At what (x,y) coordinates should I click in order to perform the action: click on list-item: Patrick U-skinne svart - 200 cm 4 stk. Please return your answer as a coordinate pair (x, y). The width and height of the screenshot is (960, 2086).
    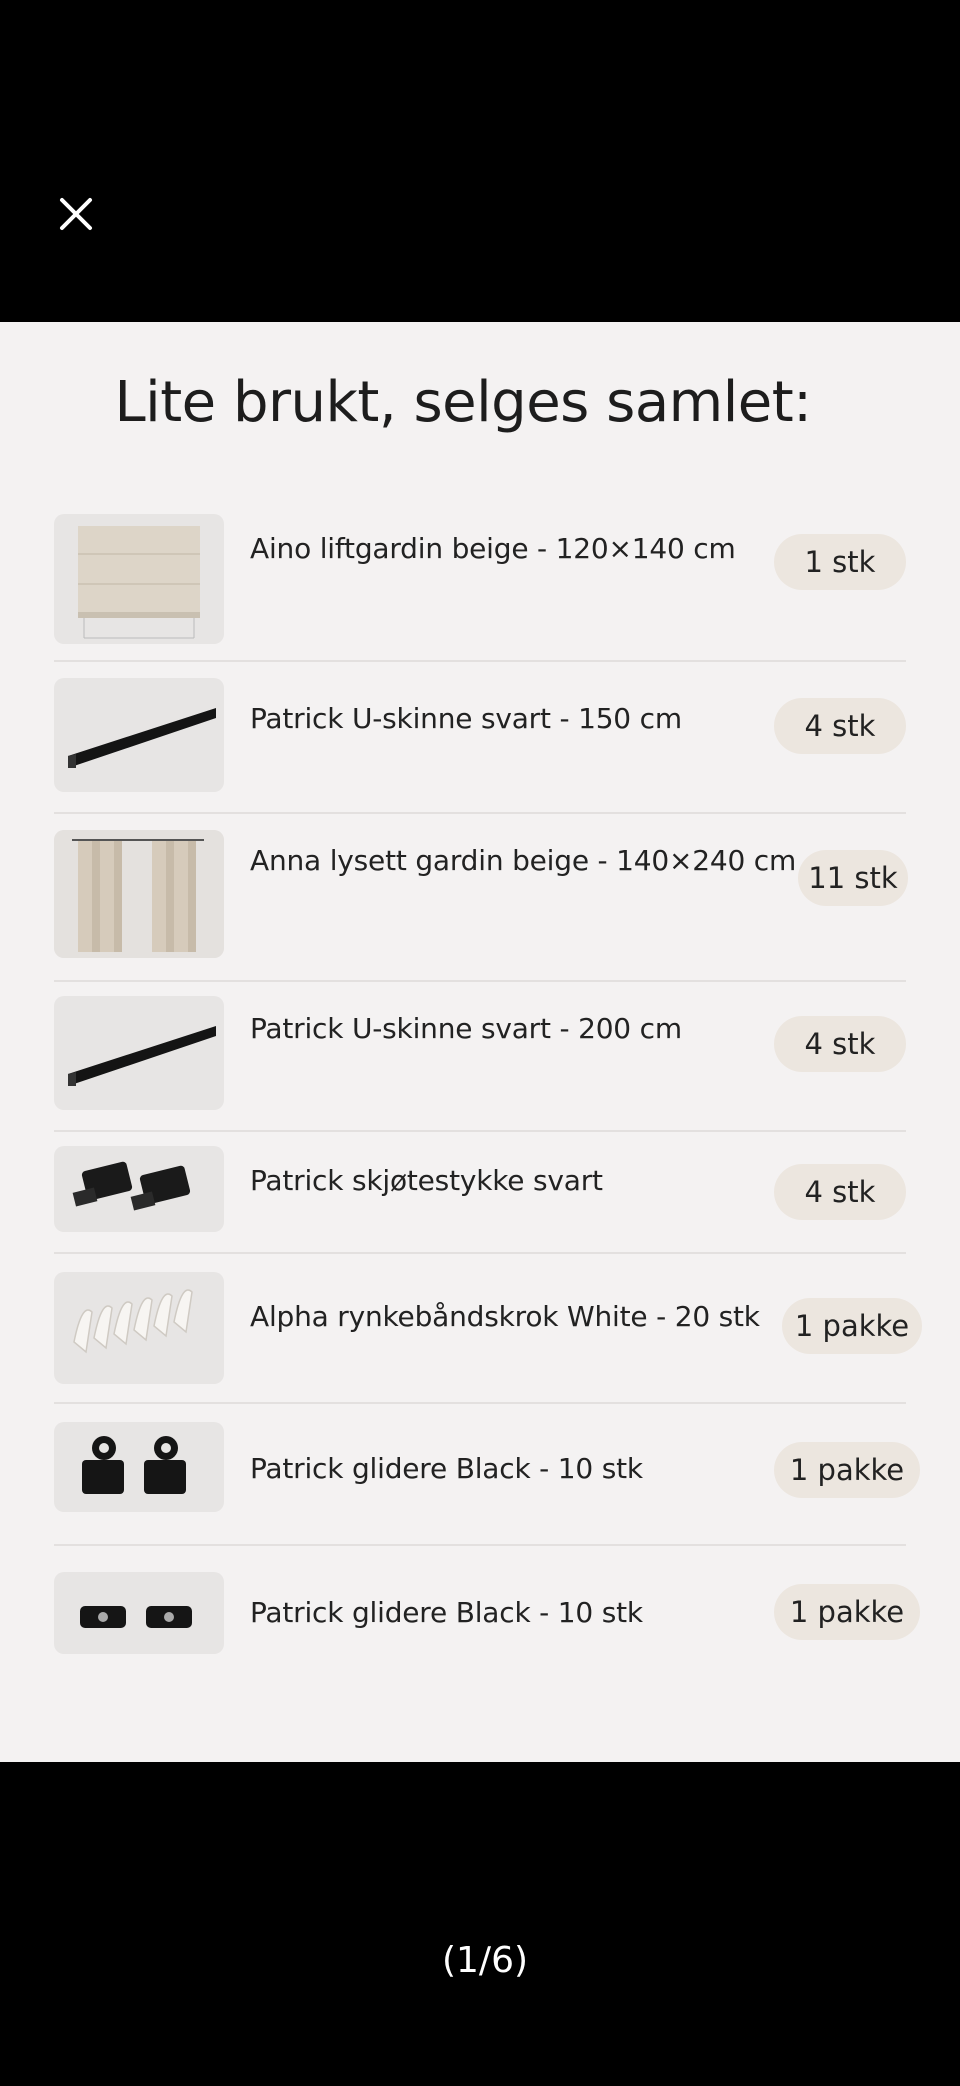
    Looking at the image, I should click on (480, 1066).